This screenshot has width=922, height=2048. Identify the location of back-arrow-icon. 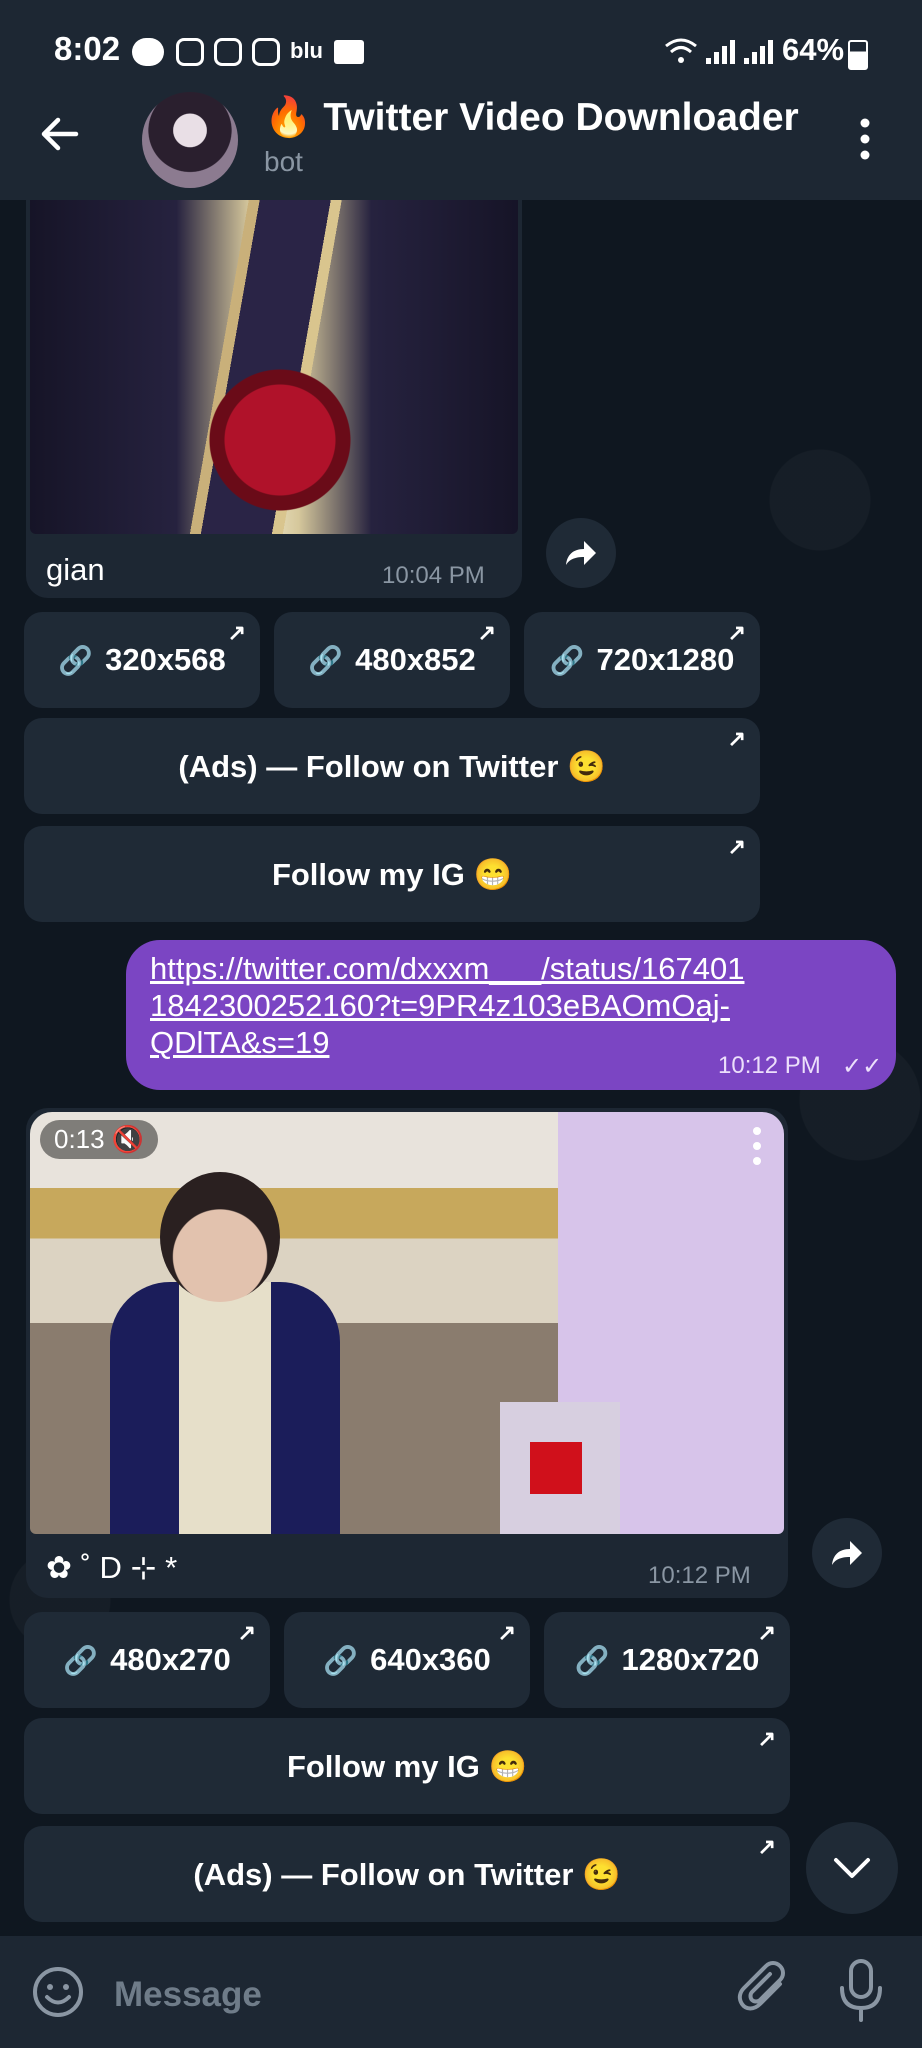
(60, 134).